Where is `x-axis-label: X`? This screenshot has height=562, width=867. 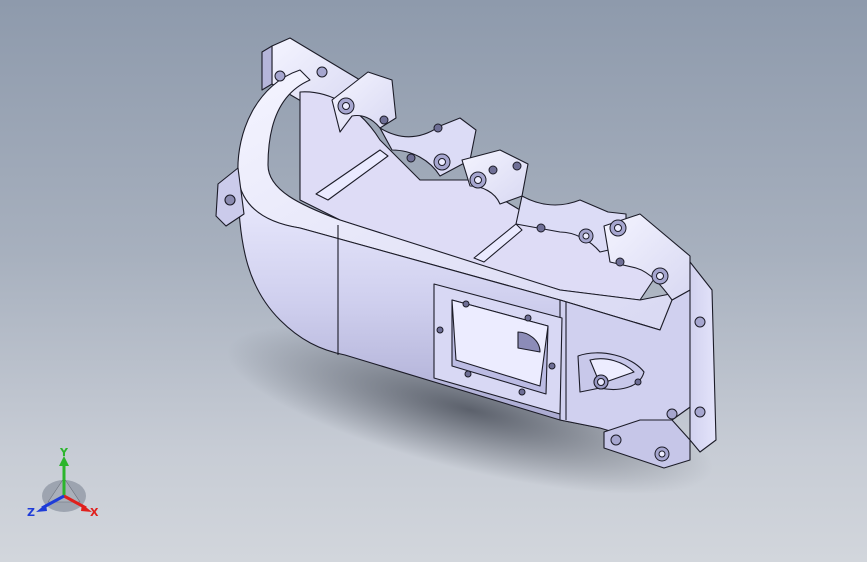
x-axis-label: X is located at coordinates (94, 512).